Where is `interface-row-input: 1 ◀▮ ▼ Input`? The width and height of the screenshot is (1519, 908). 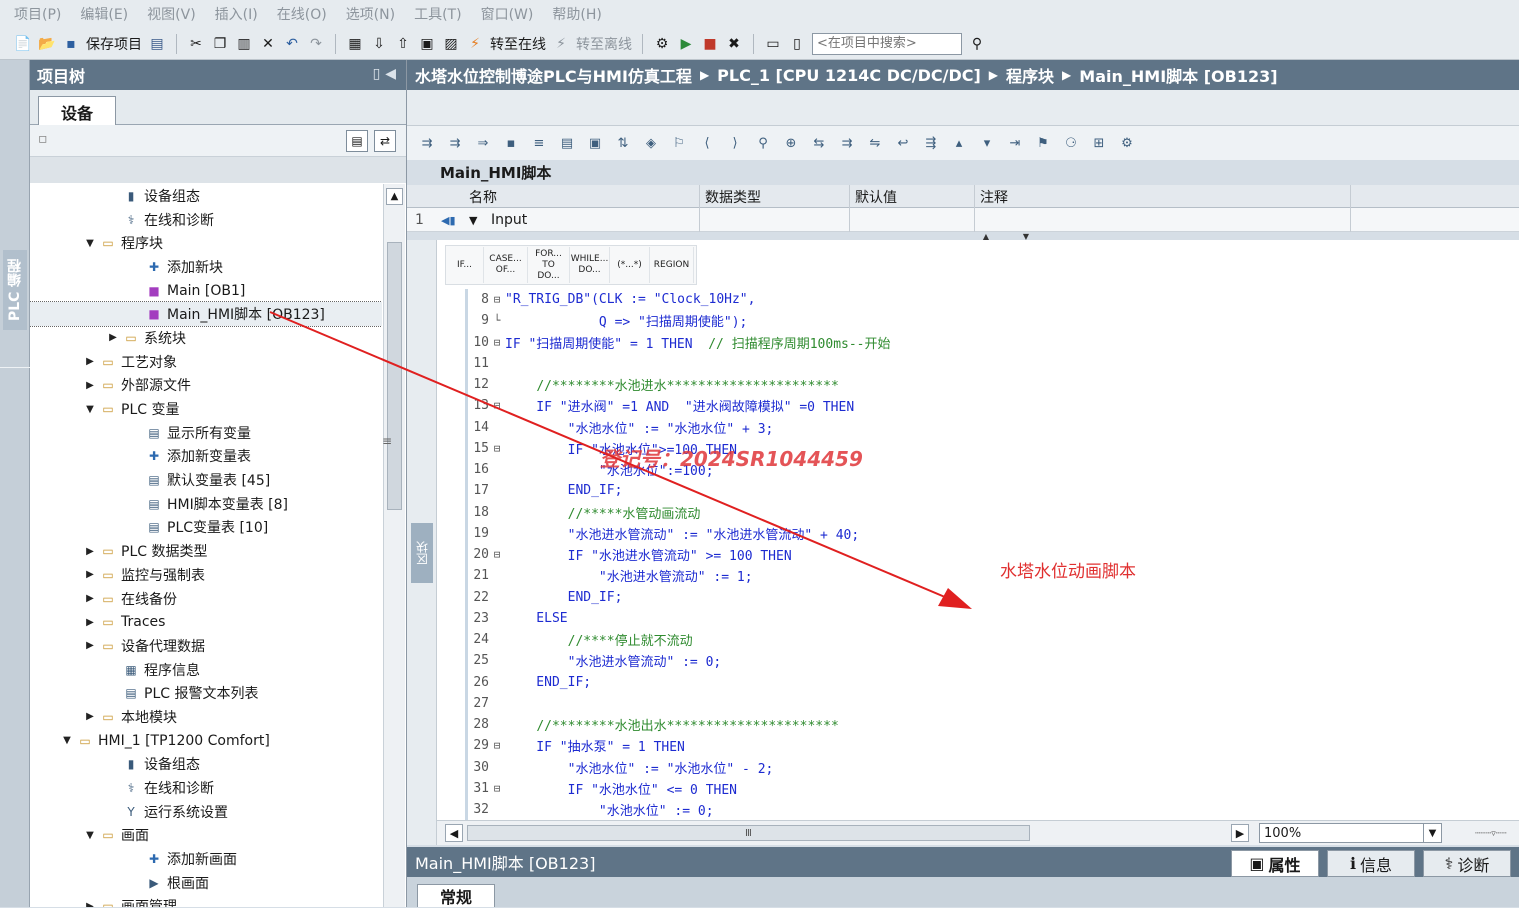
interface-row-input: 1 ◀▮ ▼ Input is located at coordinates (963, 220).